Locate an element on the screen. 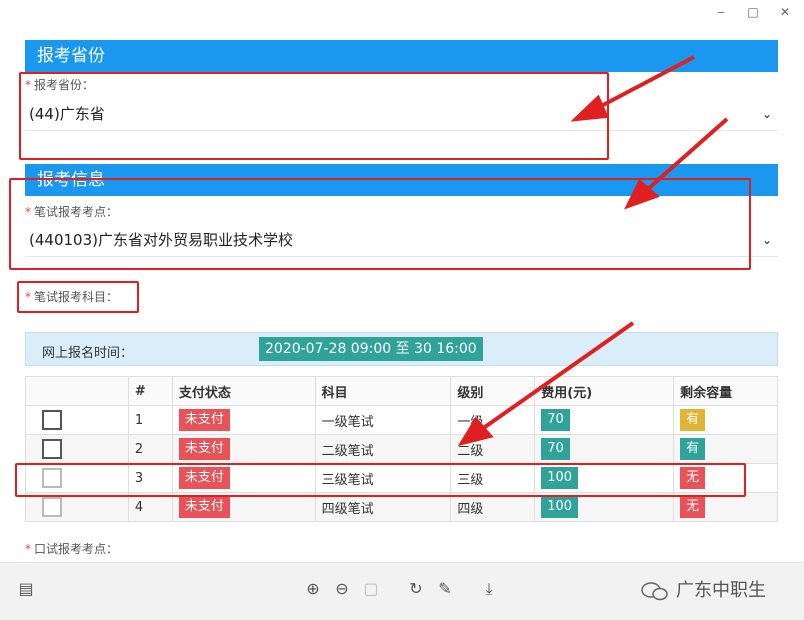 The width and height of the screenshot is (804, 620). registration-time-label: 网上报名时间： is located at coordinates (88, 353).